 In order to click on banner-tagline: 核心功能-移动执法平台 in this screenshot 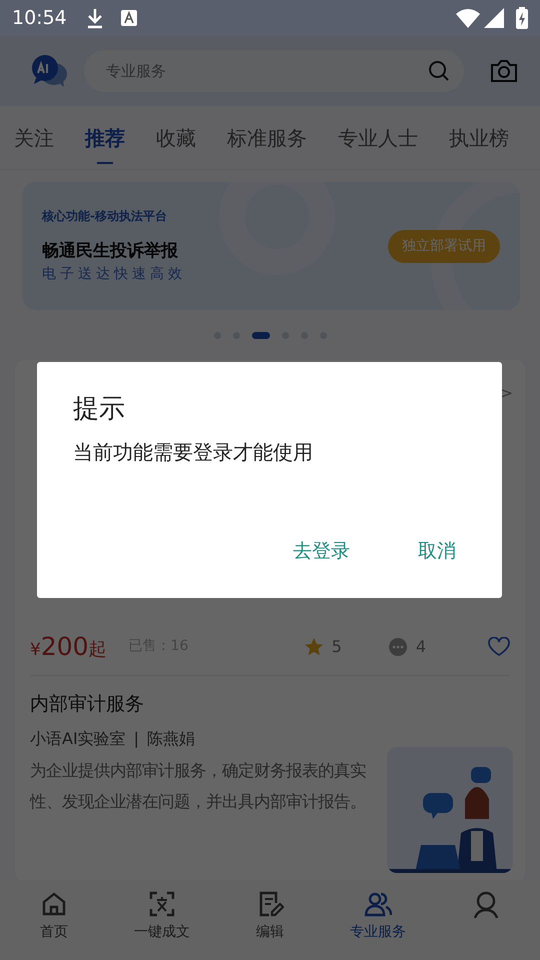, I will do `click(105, 216)`.